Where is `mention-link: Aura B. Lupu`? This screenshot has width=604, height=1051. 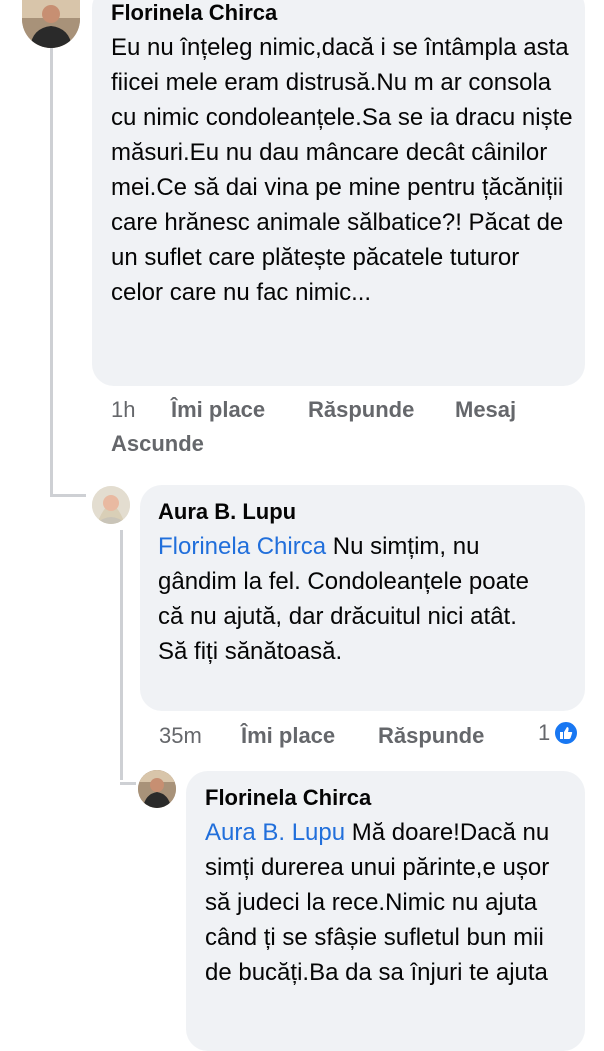
mention-link: Aura B. Lupu is located at coordinates (275, 832).